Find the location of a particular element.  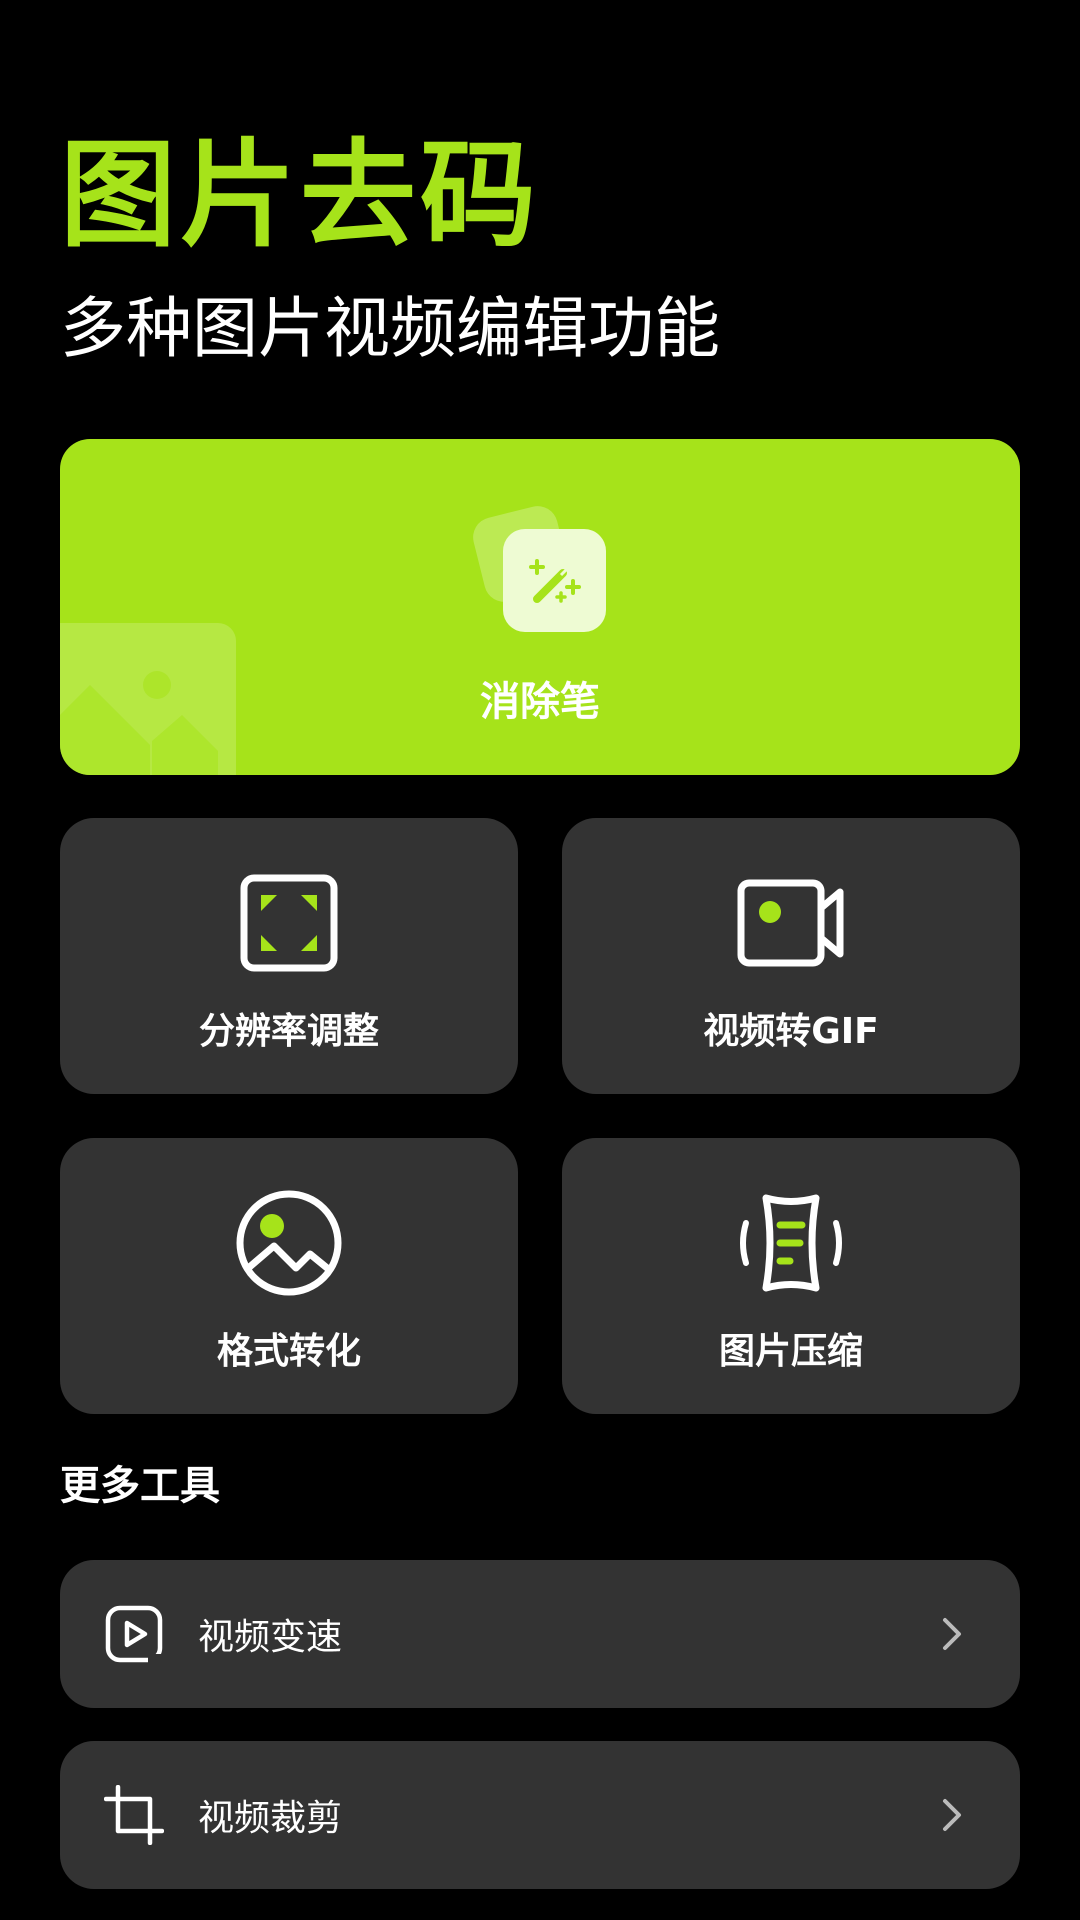

resolution-frame-icon is located at coordinates (289, 923).